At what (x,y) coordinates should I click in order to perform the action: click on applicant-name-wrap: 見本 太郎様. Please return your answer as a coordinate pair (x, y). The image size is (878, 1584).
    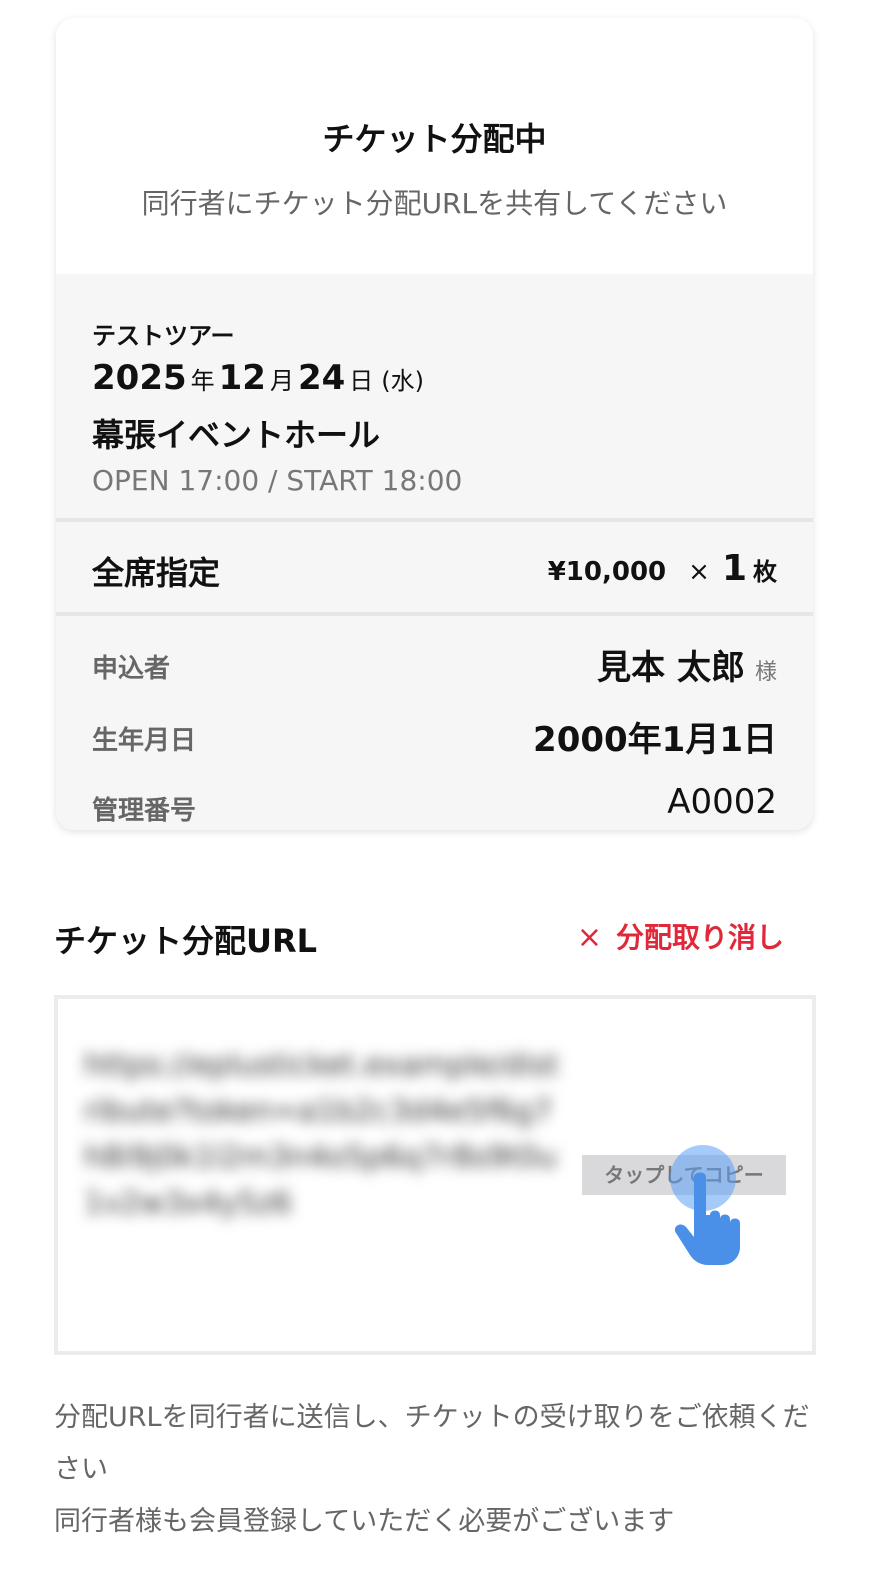
    Looking at the image, I should click on (687, 664).